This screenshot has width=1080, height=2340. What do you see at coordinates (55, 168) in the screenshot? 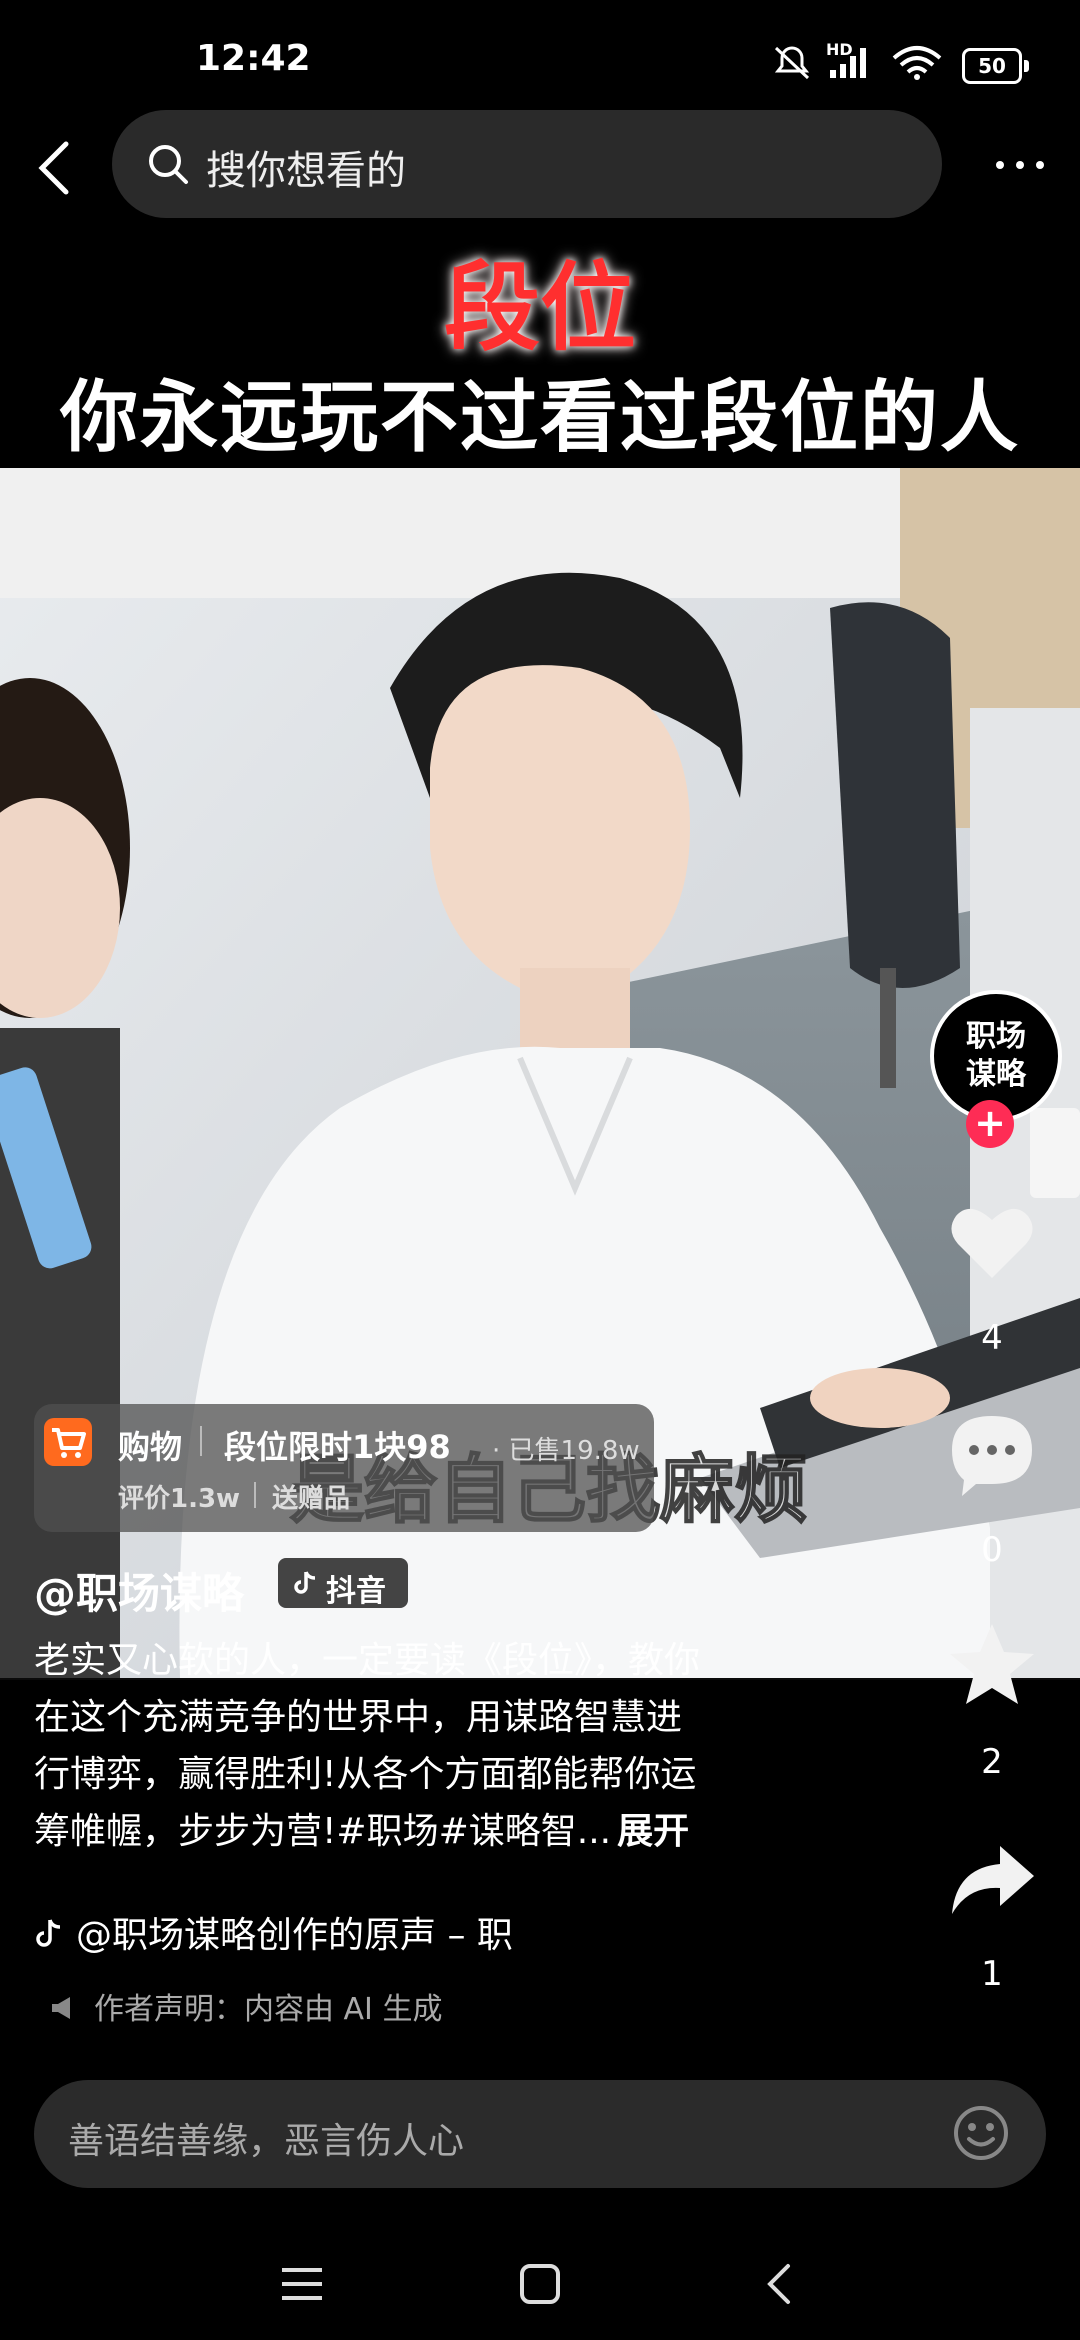
I see `back-button` at bounding box center [55, 168].